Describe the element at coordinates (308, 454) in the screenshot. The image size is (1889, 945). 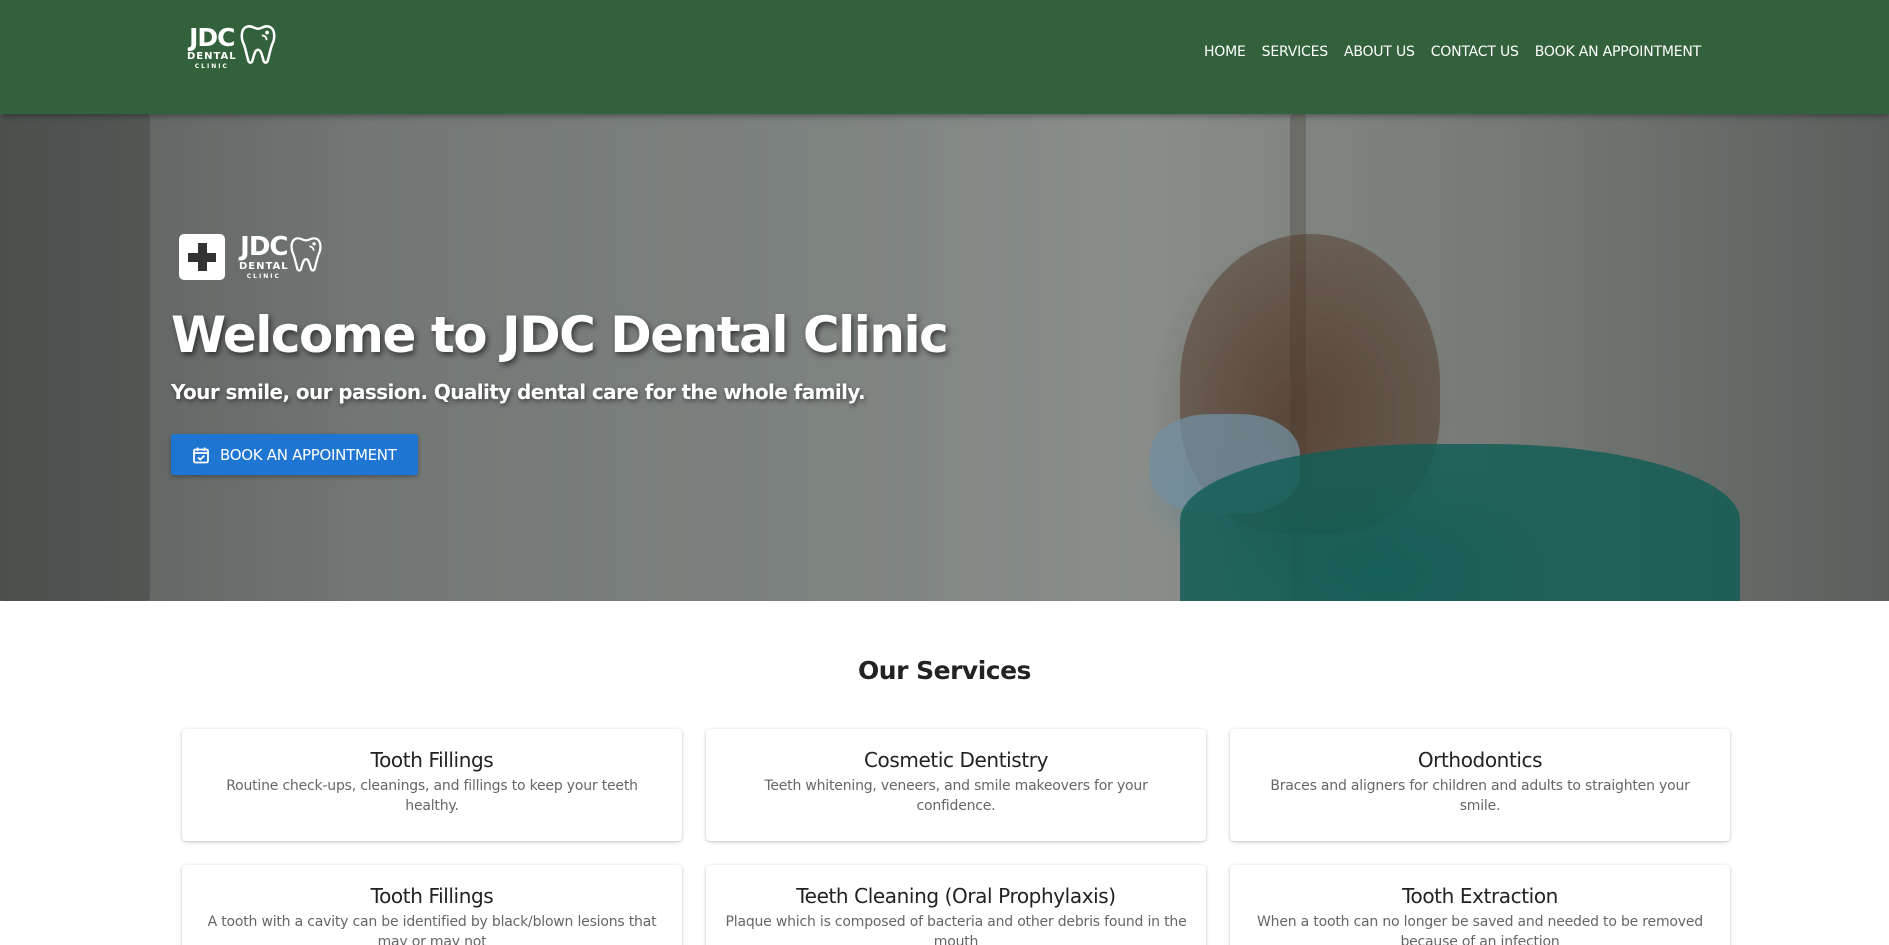
I see `book-appointment-label: BOOK AN APPOINTMENT` at that location.